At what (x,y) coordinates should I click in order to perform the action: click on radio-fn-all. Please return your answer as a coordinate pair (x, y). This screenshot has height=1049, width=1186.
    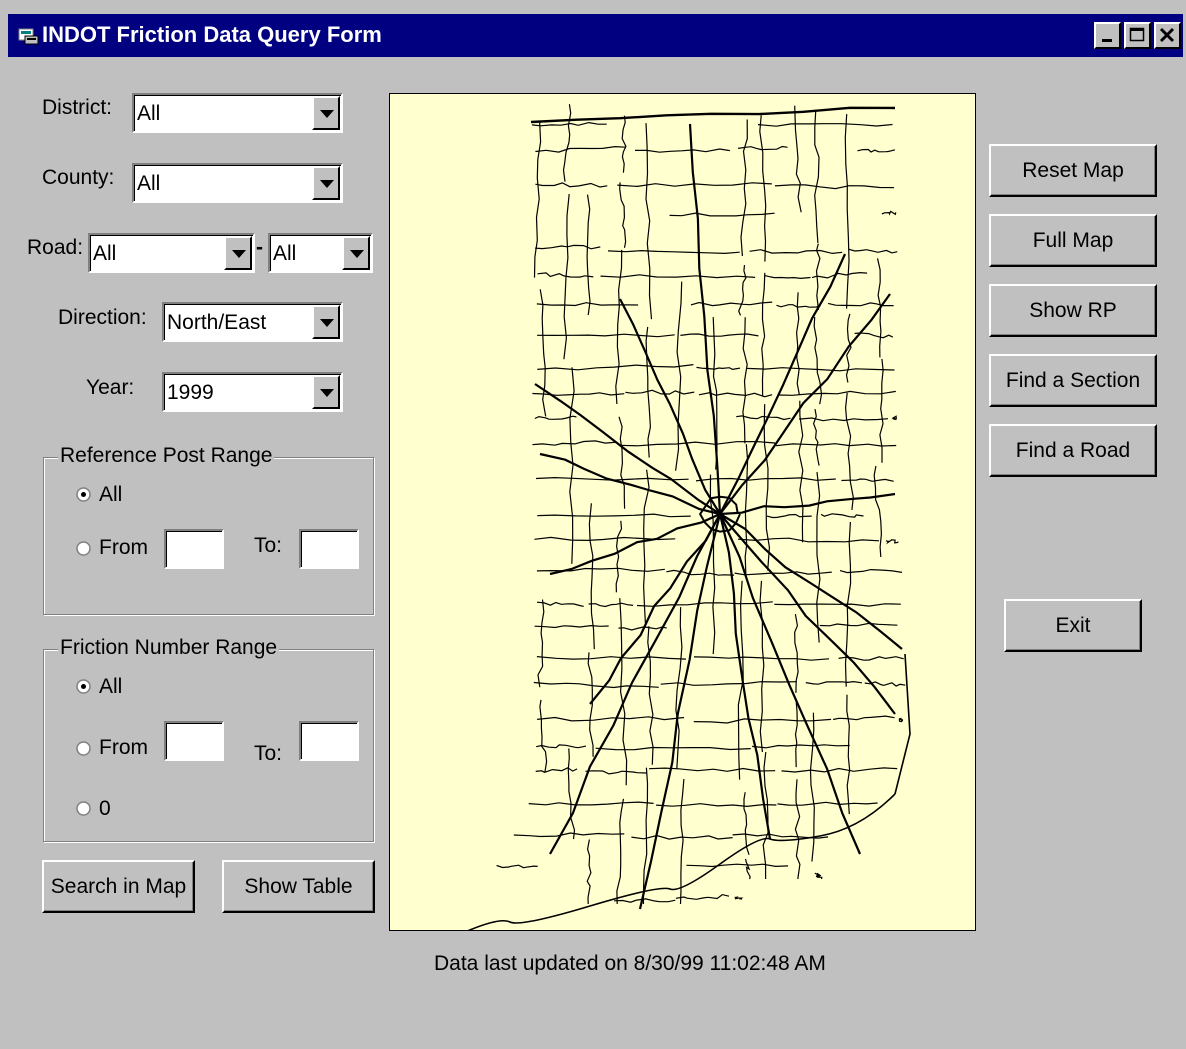
    Looking at the image, I should click on (83, 686).